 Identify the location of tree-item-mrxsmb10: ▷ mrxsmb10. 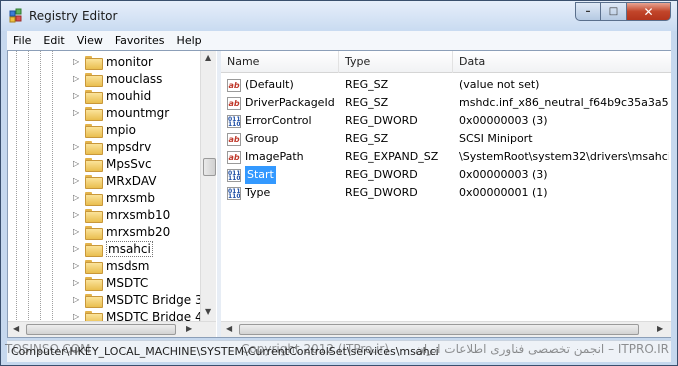
(121, 214).